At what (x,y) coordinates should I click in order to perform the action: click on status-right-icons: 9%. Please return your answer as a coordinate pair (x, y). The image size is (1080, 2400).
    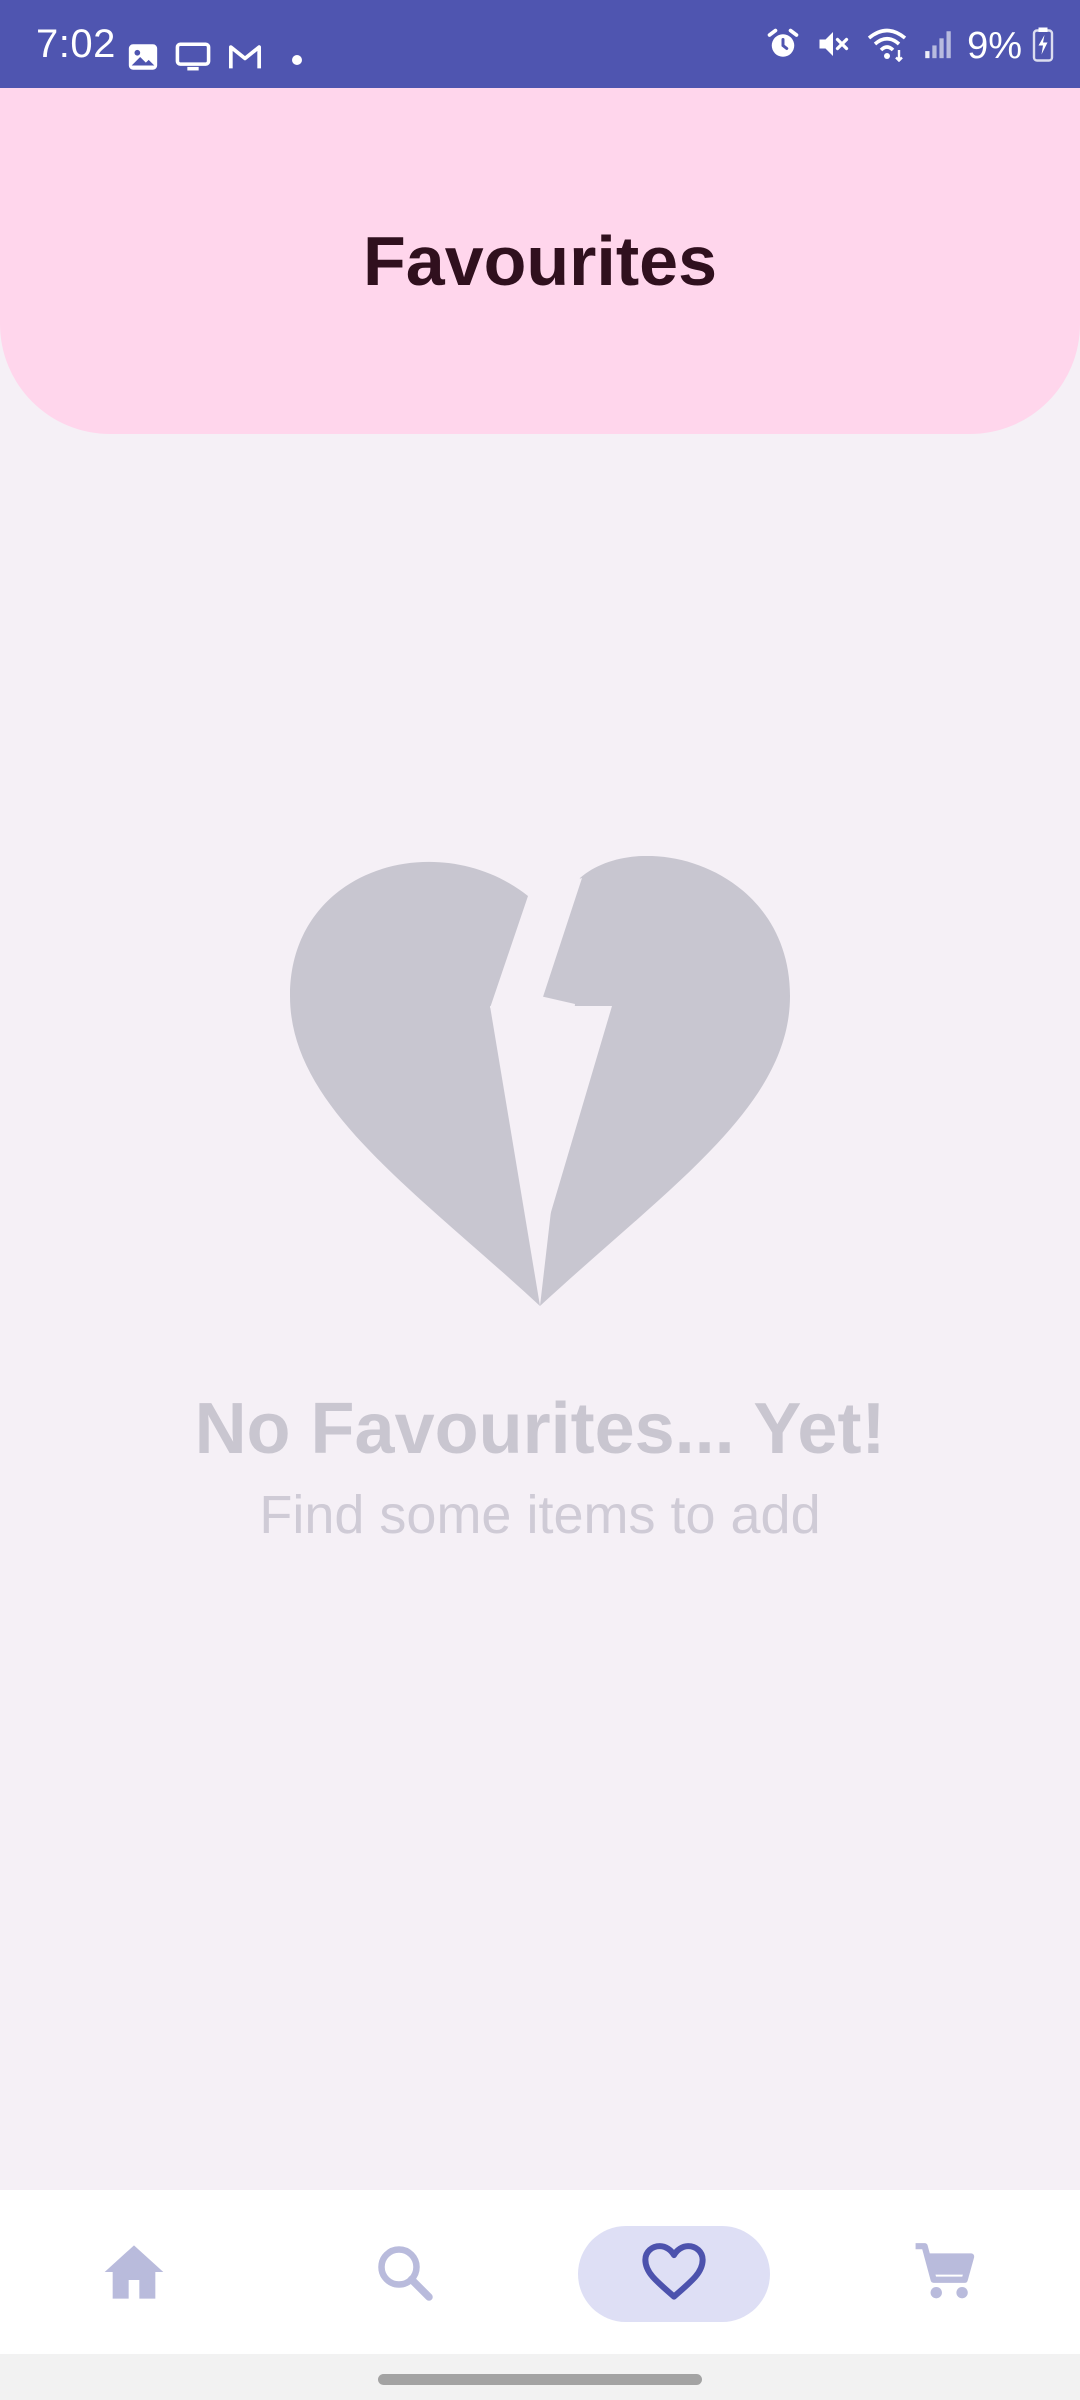
    Looking at the image, I should click on (909, 46).